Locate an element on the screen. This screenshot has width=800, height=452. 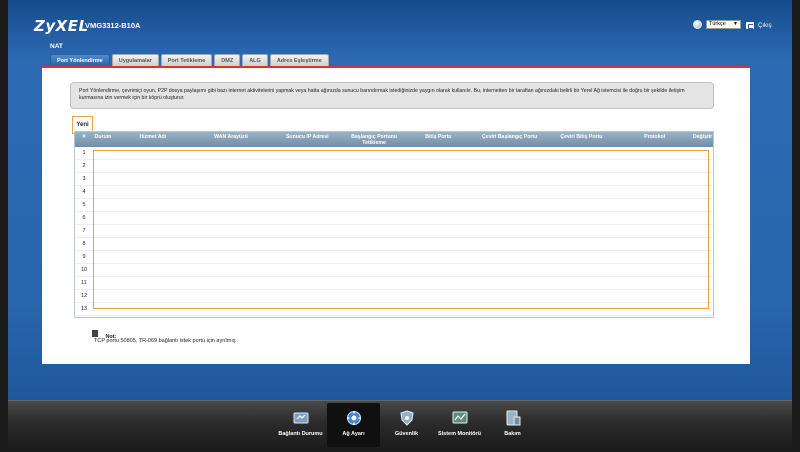
col-modify: Değiştir is located at coordinates (702, 137).